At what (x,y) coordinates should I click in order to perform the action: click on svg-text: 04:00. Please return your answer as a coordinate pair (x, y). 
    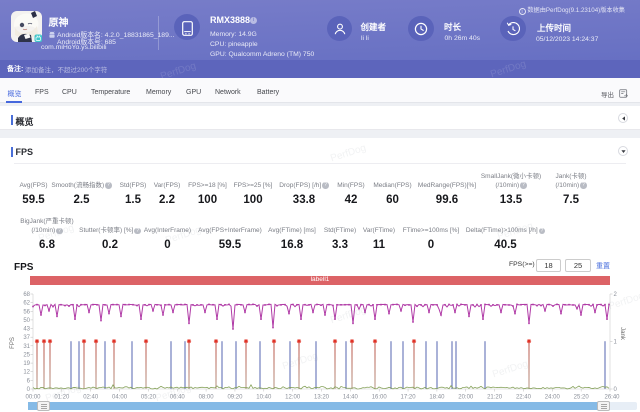
    Looking at the image, I should click on (120, 398).